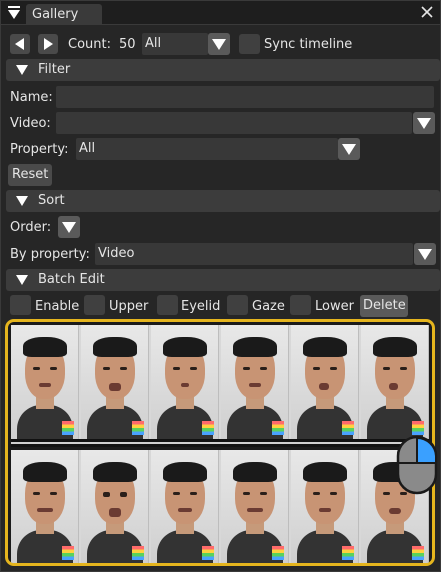  What do you see at coordinates (87, 148) in the screenshot?
I see `property-value: All` at bounding box center [87, 148].